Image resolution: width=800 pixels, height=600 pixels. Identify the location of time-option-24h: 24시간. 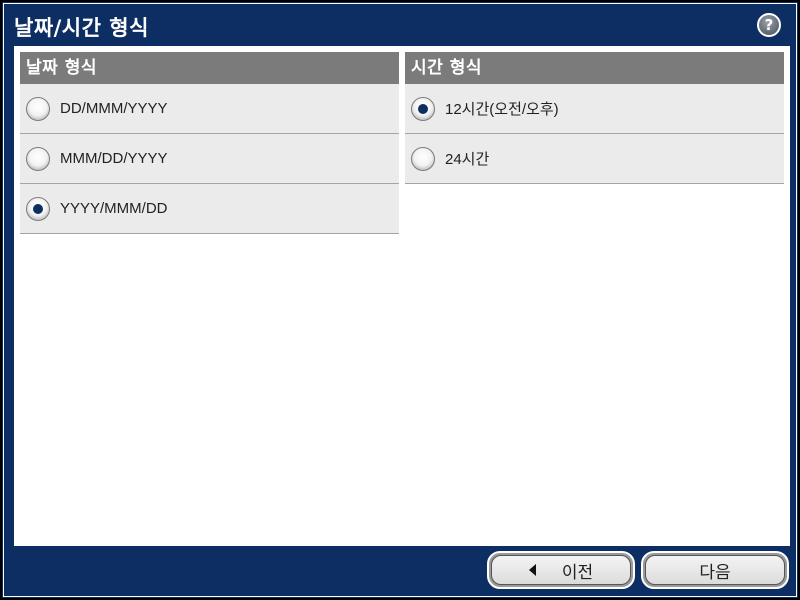
(594, 159).